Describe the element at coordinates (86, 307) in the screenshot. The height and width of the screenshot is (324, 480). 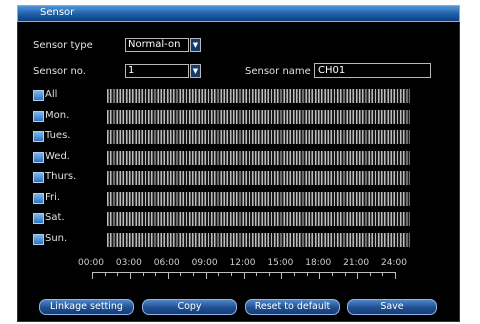
I see `linkage-setting-button: Linkage setting` at that location.